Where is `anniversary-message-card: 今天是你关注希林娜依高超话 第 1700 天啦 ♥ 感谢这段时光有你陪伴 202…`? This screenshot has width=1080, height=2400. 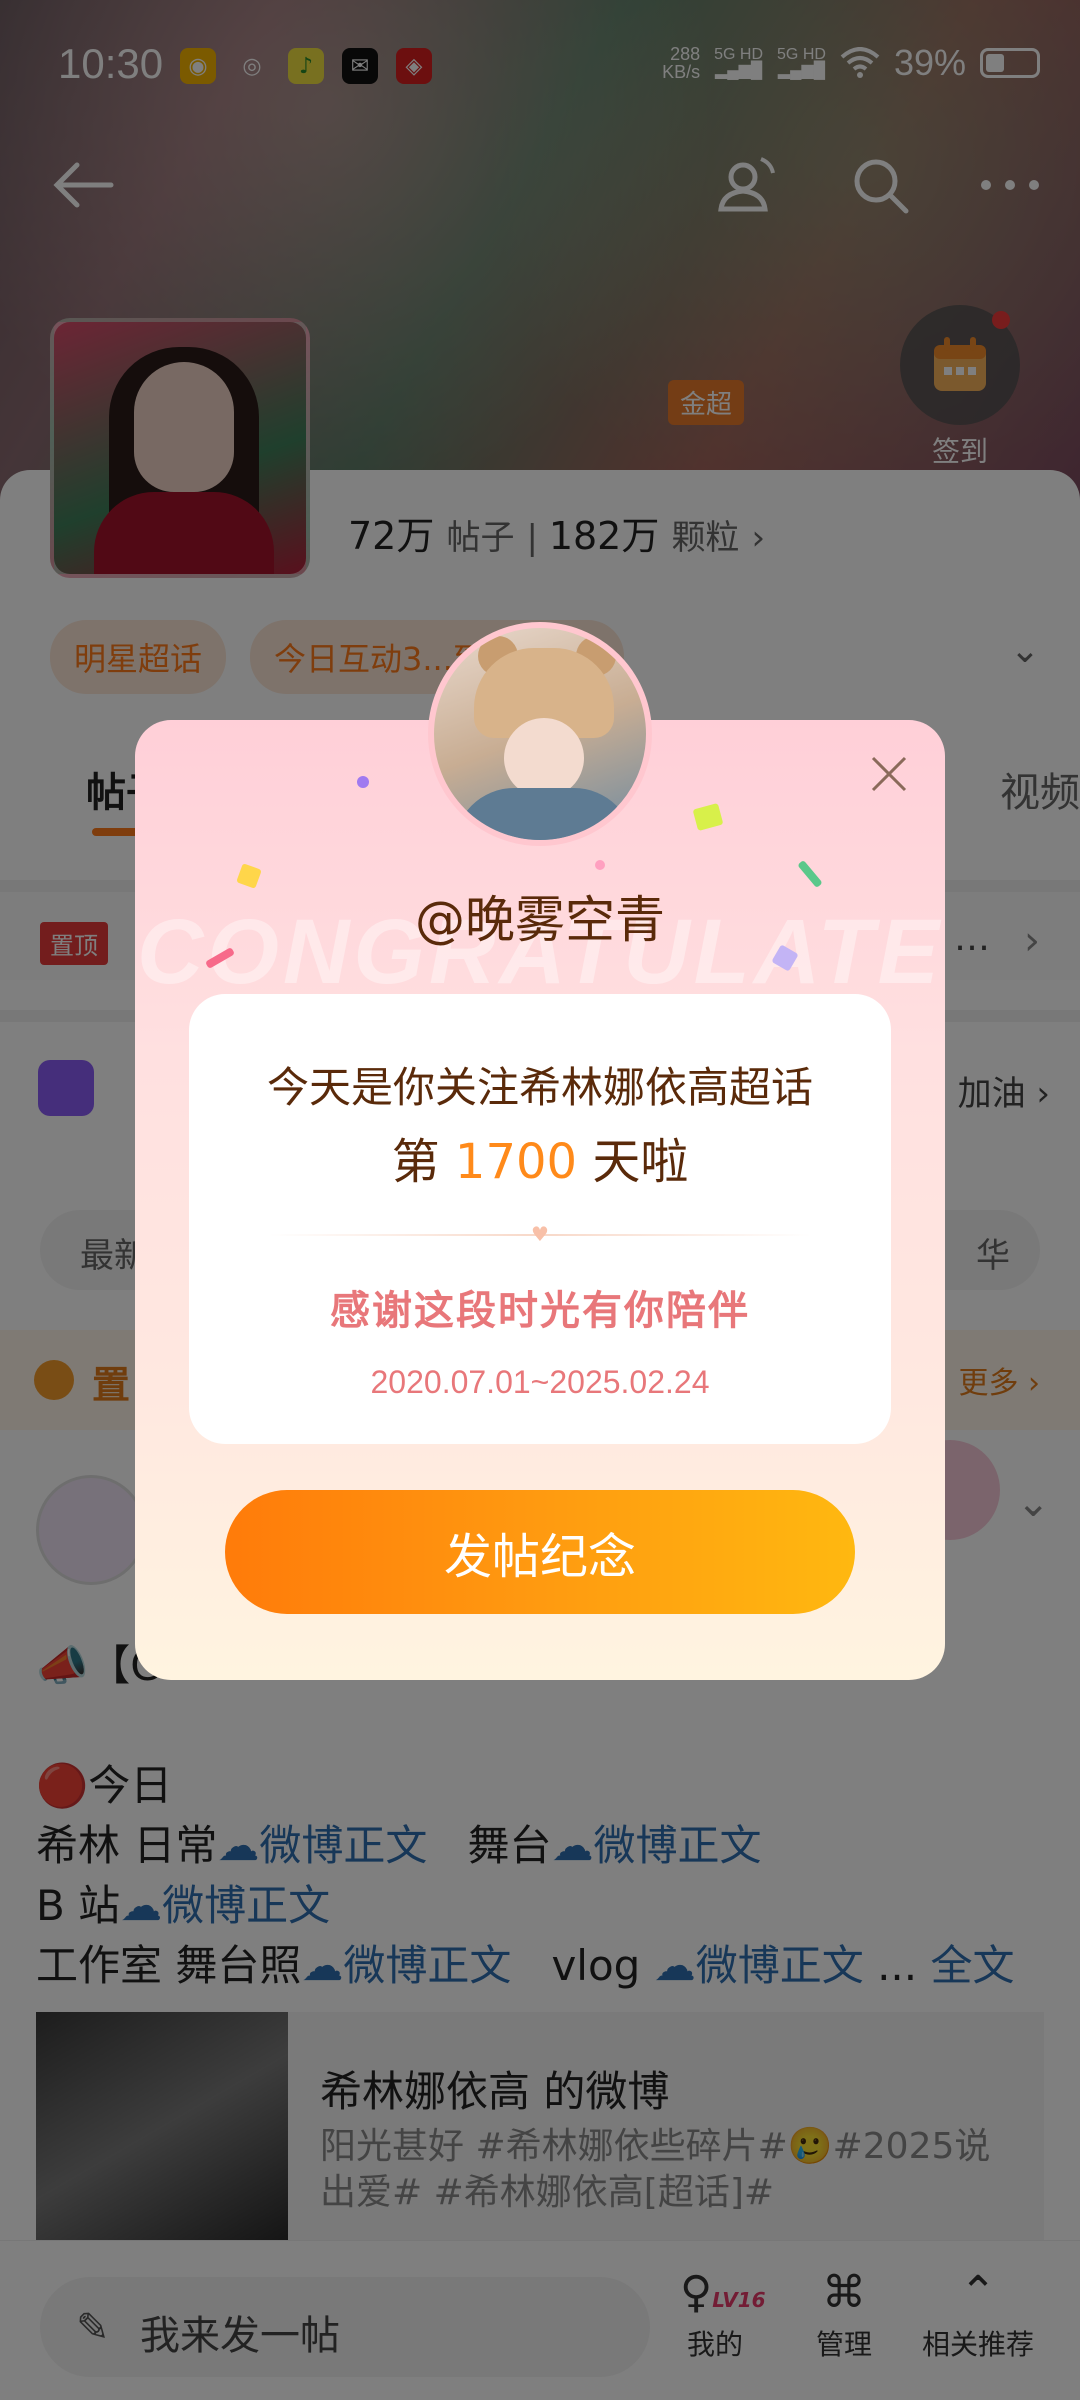
anniversary-message-card: 今天是你关注希林娜依高超话 第 1700 天啦 ♥ 感谢这段时光有你陪伴 202… is located at coordinates (540, 1219).